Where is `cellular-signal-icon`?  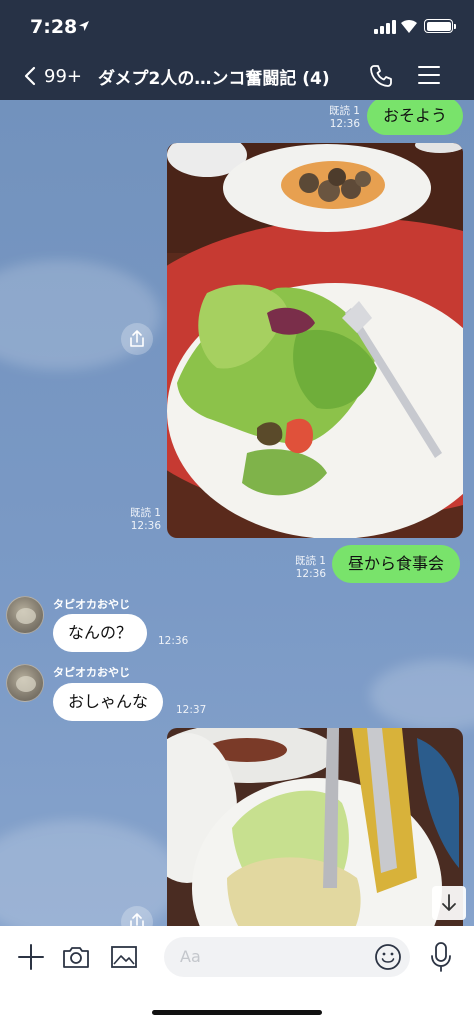
cellular-signal-icon is located at coordinates (385, 27).